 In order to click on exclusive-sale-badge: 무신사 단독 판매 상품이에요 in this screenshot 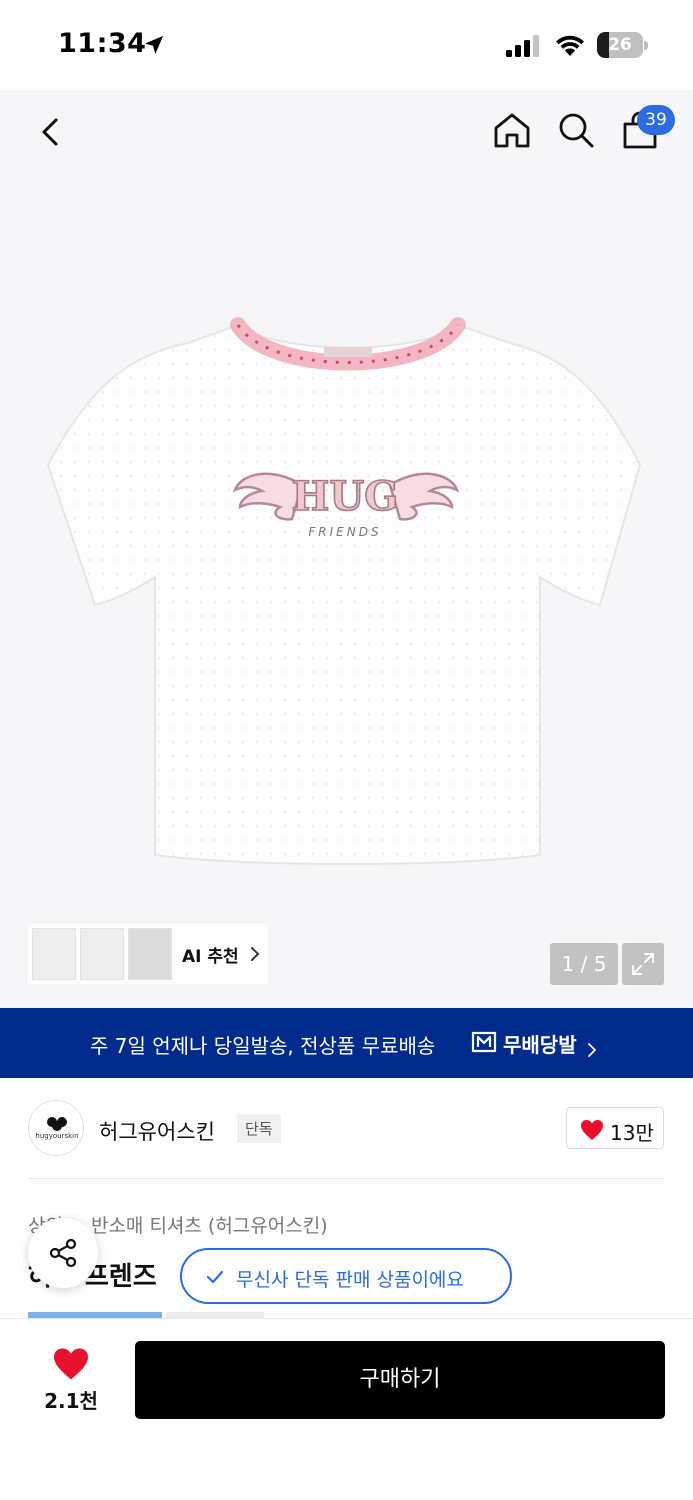, I will do `click(346, 1276)`.